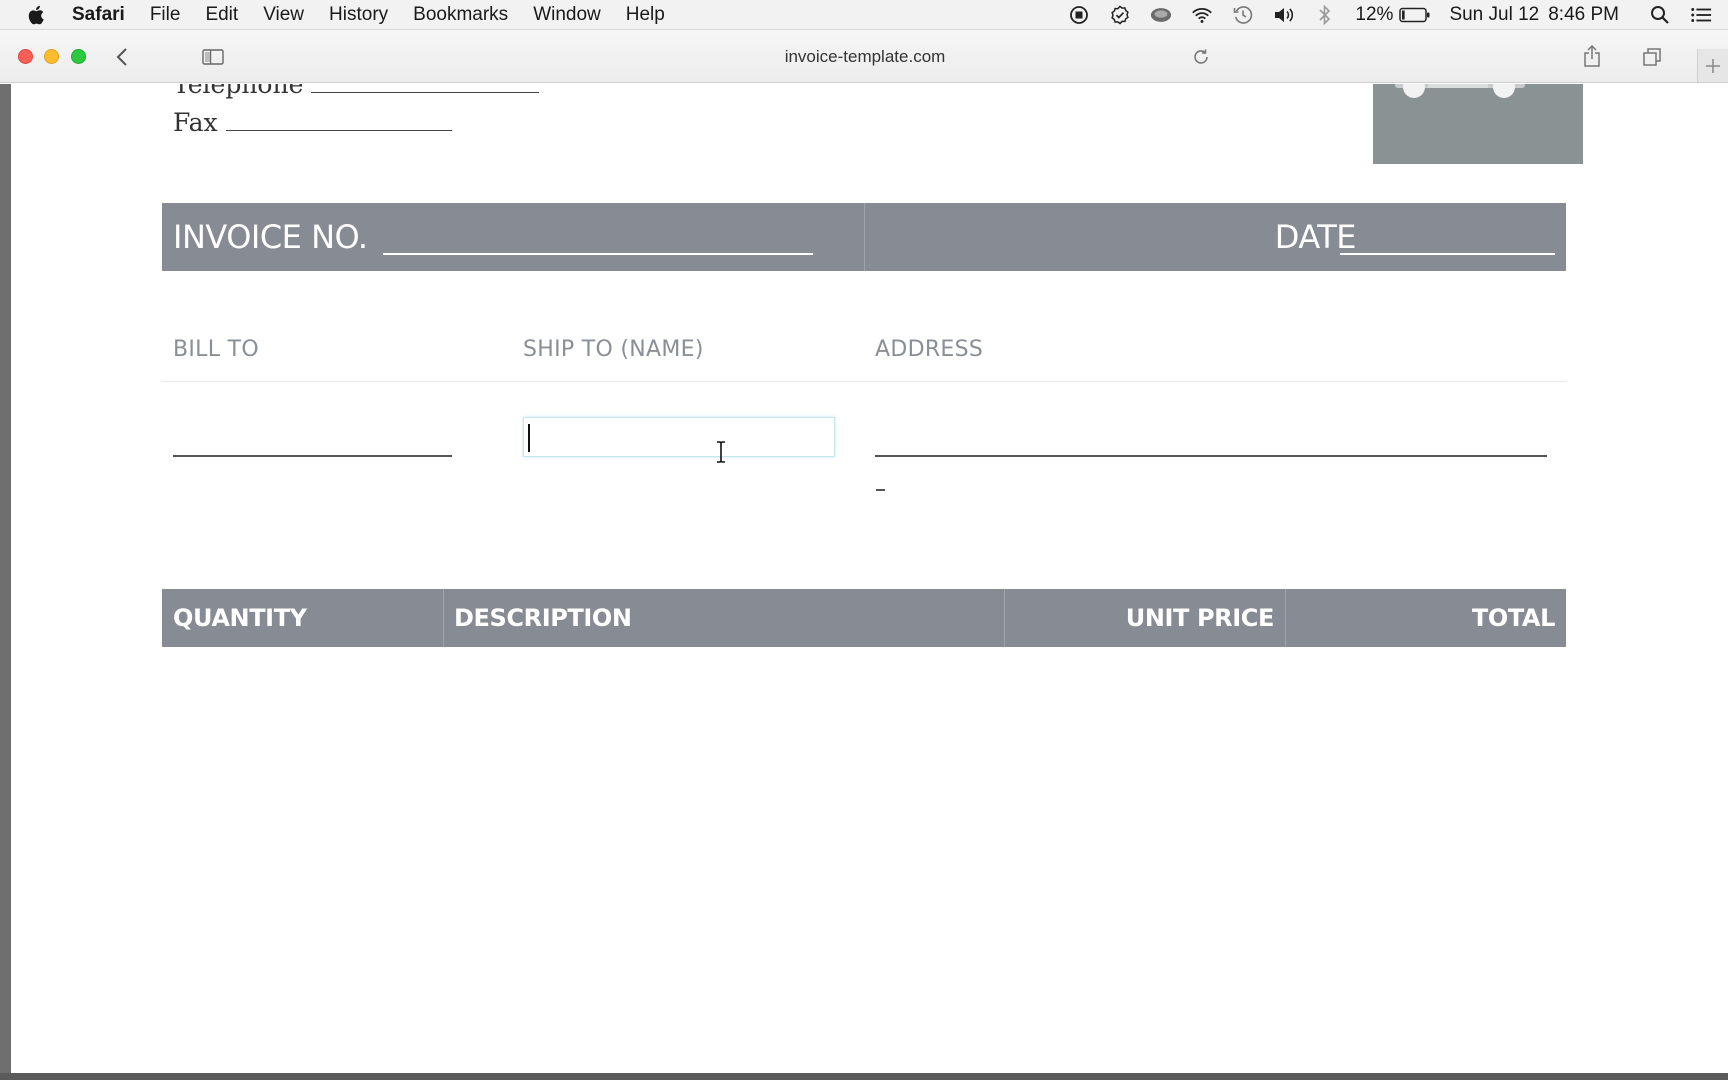  Describe the element at coordinates (1243, 15) in the screenshot. I see `time-machine-icon` at that location.